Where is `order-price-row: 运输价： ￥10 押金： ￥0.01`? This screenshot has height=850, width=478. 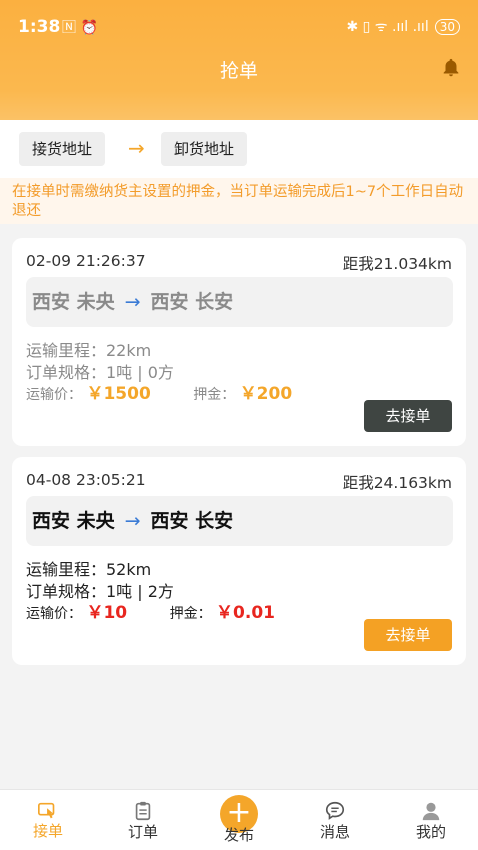
order-price-row: 运输价： ￥10 押金： ￥0.01 is located at coordinates (150, 610).